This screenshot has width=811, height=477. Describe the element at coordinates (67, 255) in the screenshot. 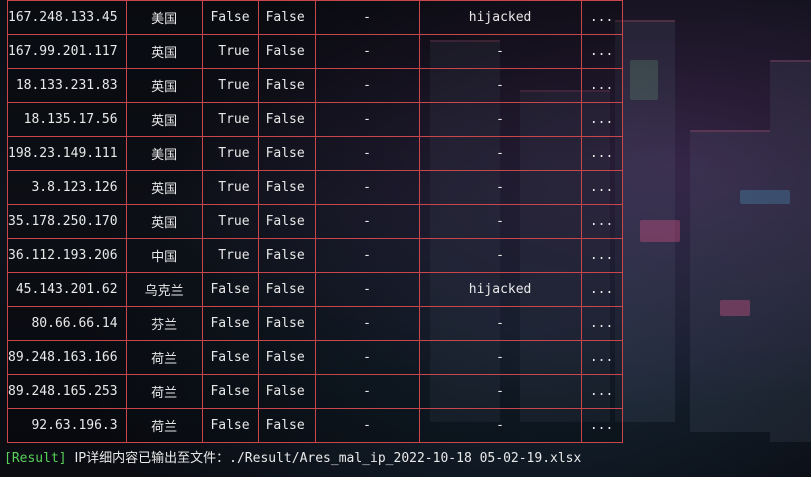

I see `ip-cell: 36.112.193.206` at that location.